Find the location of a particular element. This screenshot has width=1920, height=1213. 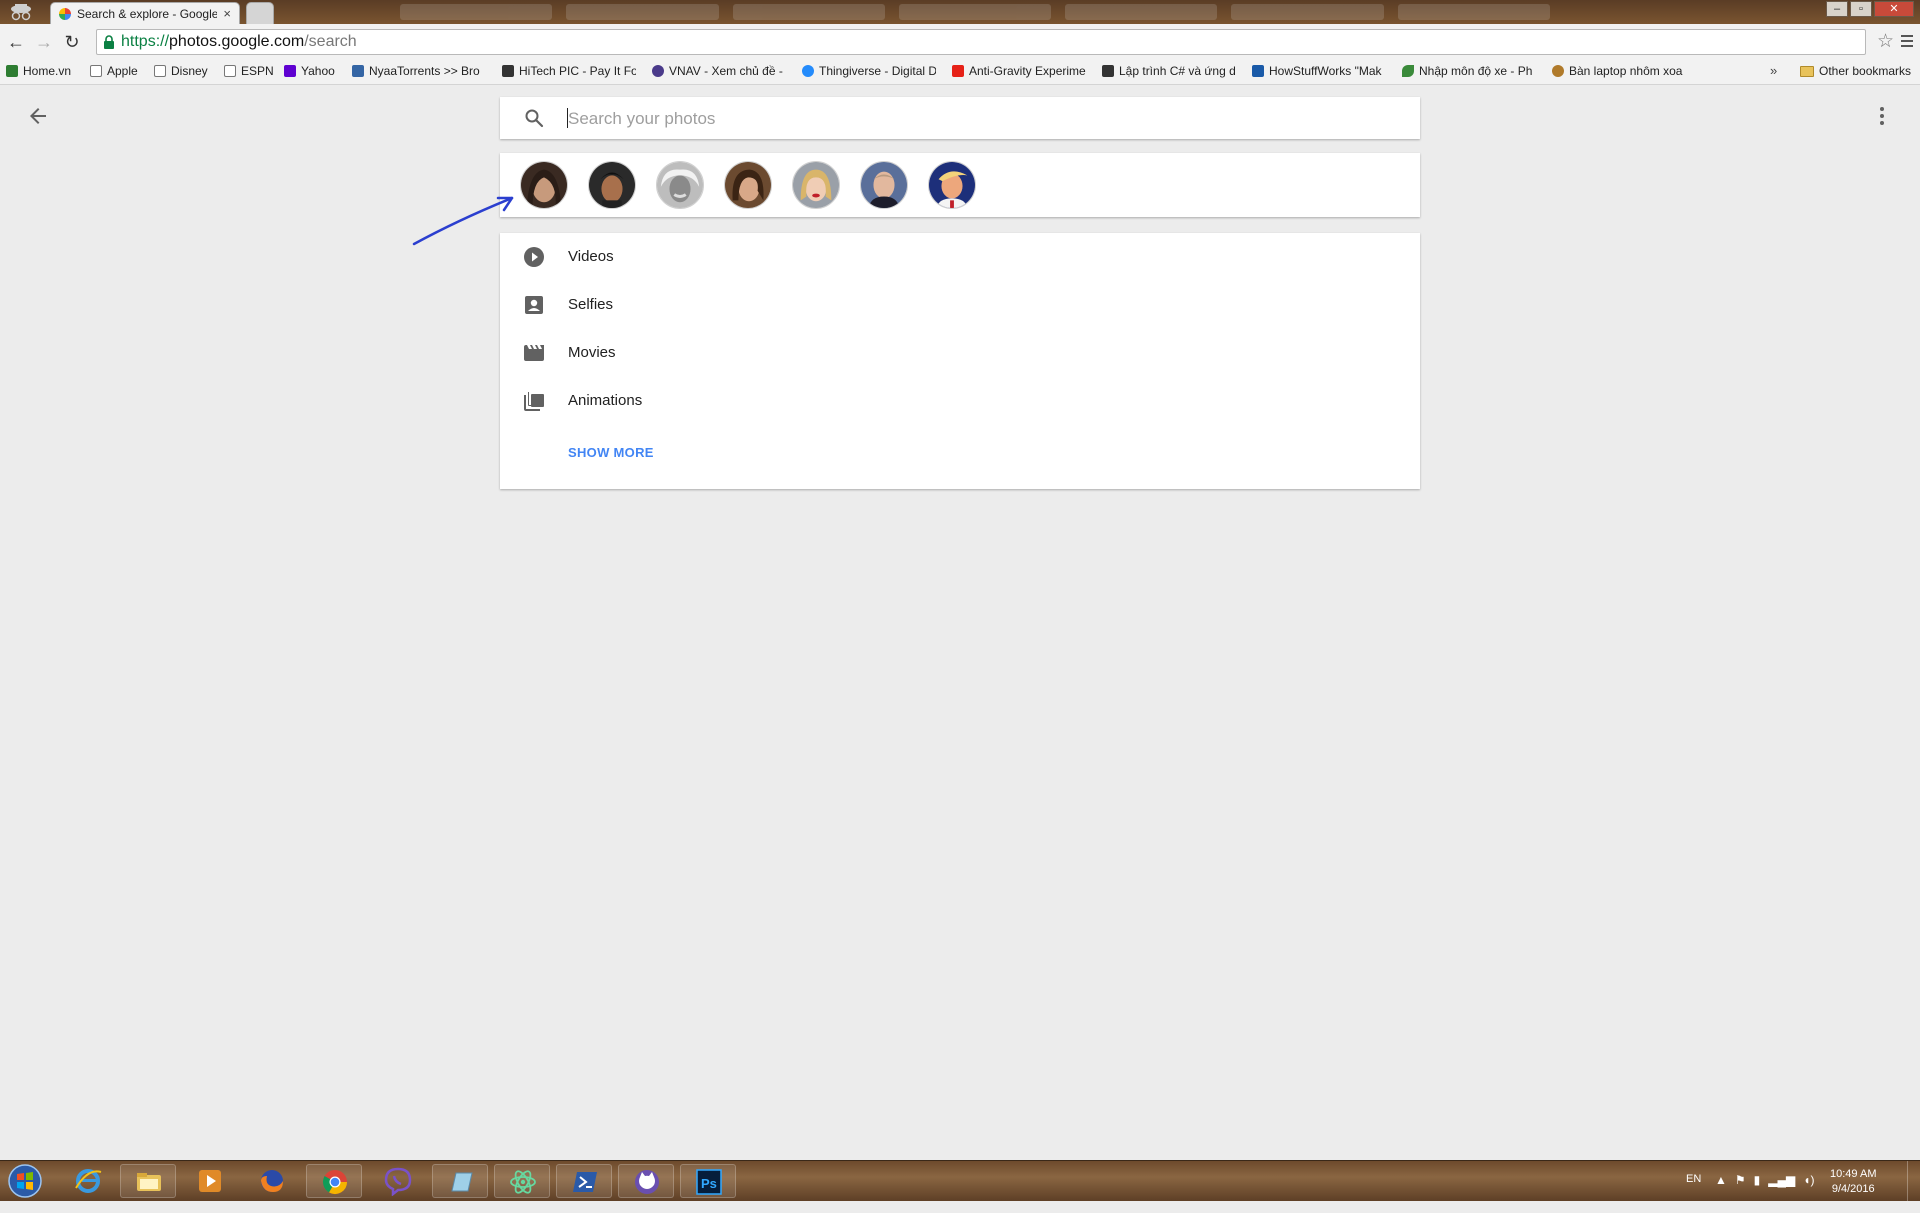

bookmark-nhap-mon: Nhập môn độ xe - Ph is located at coordinates (1469, 71).